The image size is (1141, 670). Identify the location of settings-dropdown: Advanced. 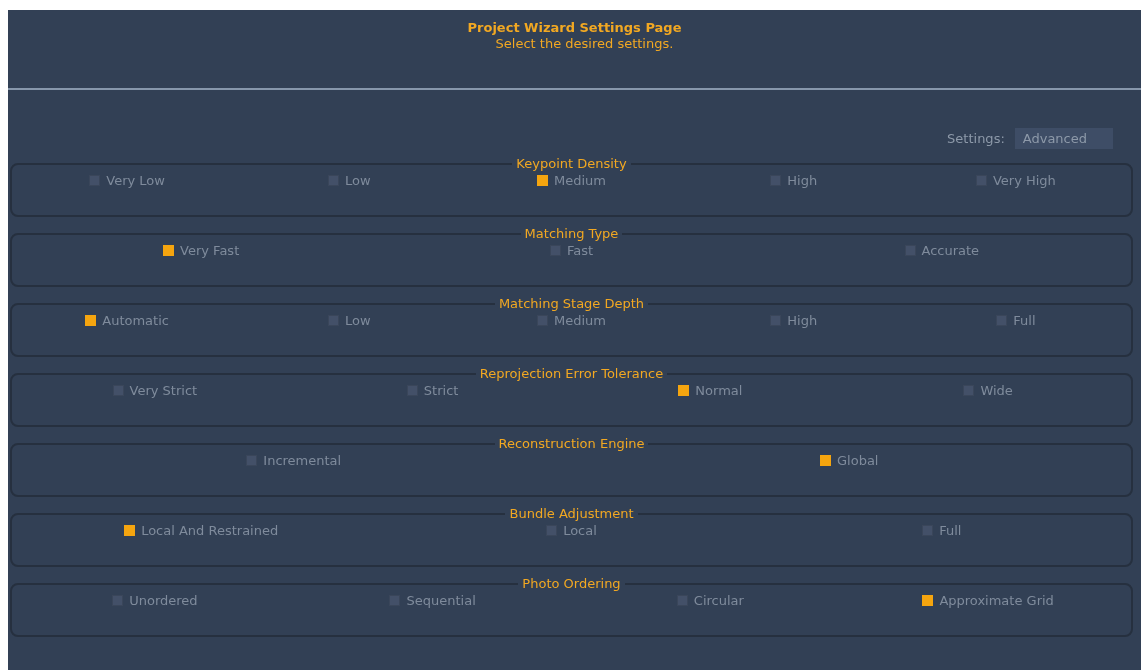
(1063, 138).